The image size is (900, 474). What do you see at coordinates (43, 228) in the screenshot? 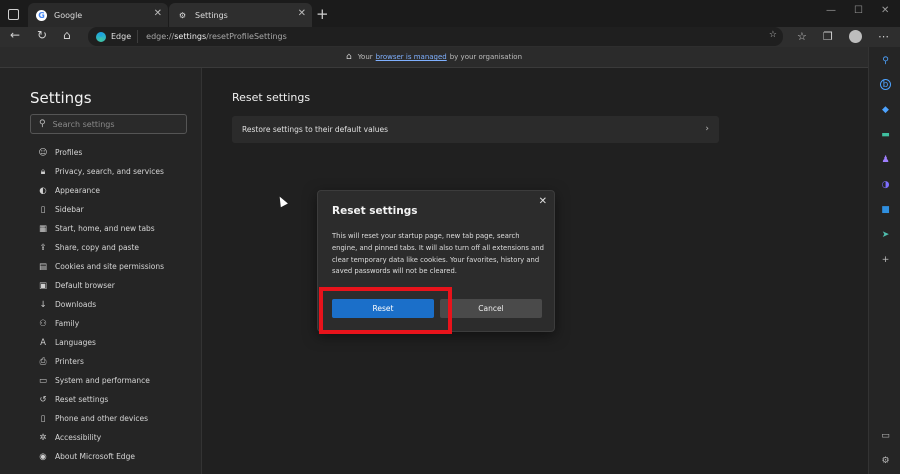
I see `home-icon: ▦` at bounding box center [43, 228].